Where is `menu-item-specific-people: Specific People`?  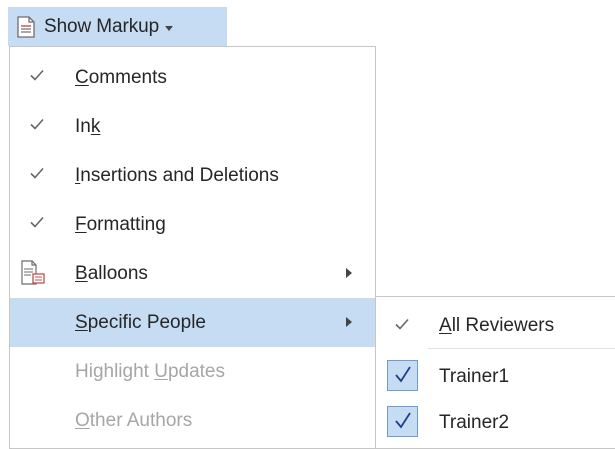
menu-item-specific-people: Specific People is located at coordinates (192, 322).